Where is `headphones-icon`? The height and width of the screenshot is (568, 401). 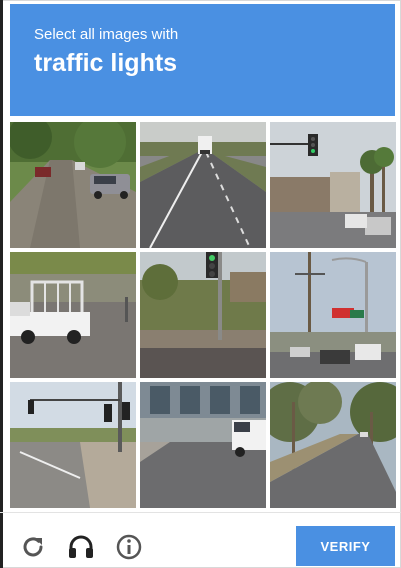
headphones-icon is located at coordinates (81, 547).